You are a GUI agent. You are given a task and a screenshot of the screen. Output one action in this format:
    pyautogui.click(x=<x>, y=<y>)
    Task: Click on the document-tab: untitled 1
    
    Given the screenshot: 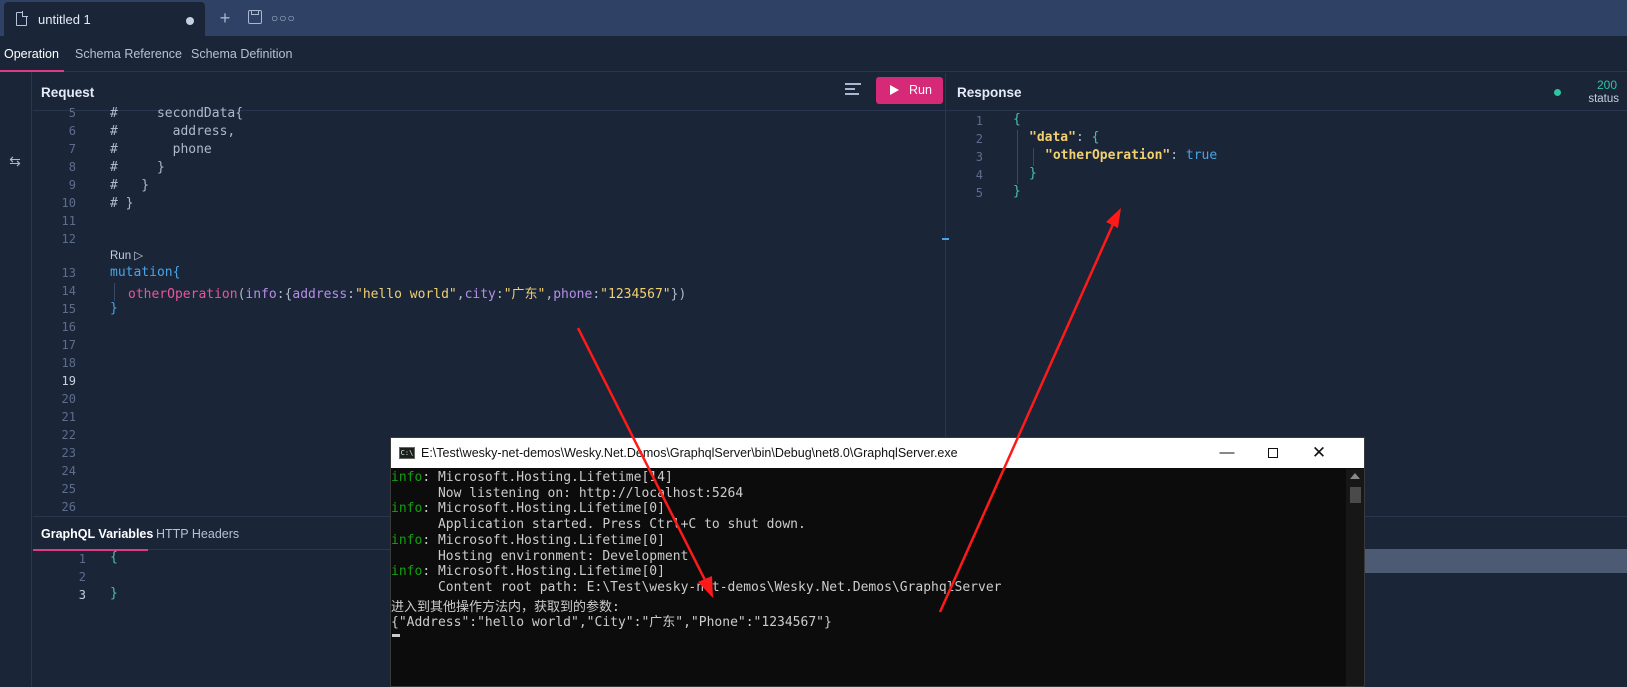 What is the action you would take?
    pyautogui.click(x=104, y=19)
    